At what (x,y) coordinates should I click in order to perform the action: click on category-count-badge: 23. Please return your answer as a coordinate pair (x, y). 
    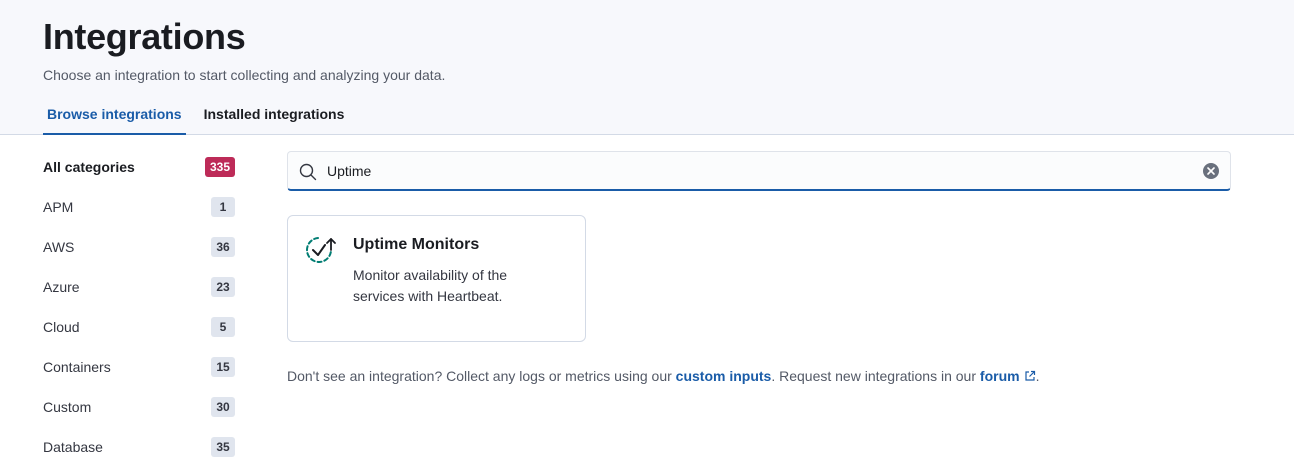
    Looking at the image, I should click on (223, 287).